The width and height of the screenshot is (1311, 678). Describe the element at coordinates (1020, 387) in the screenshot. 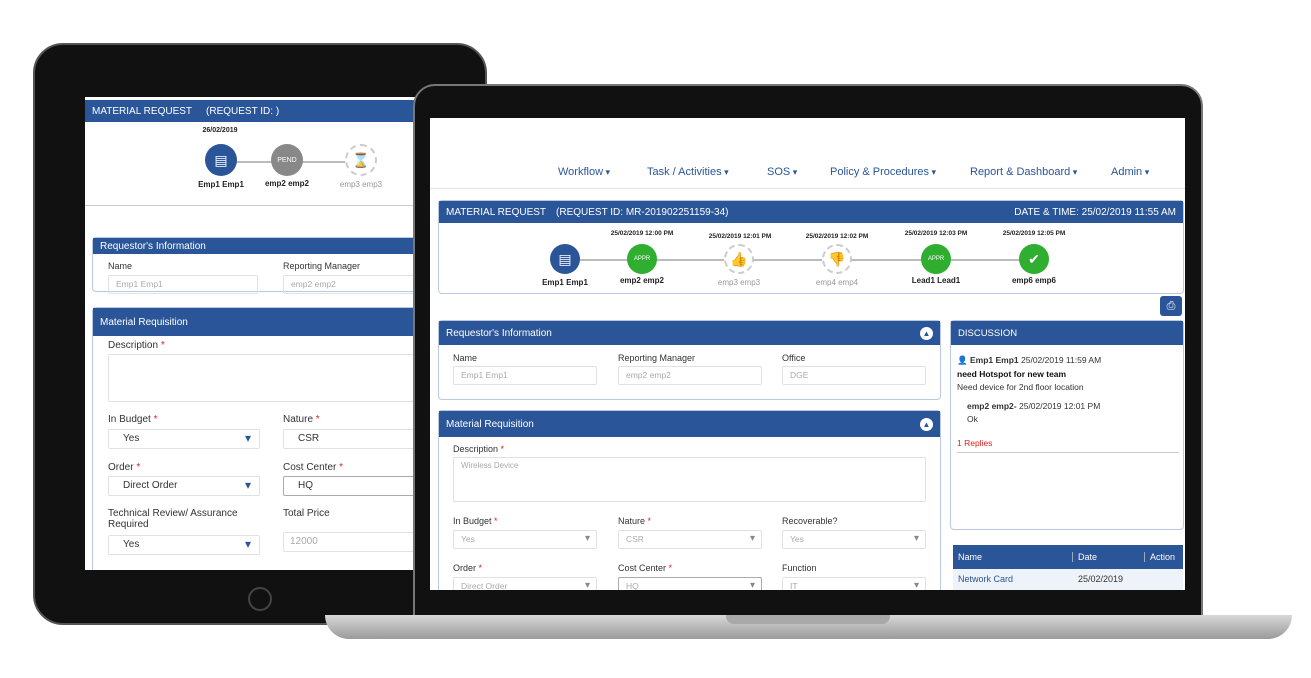

I see `comment-body: Need device for 2nd floor location` at that location.